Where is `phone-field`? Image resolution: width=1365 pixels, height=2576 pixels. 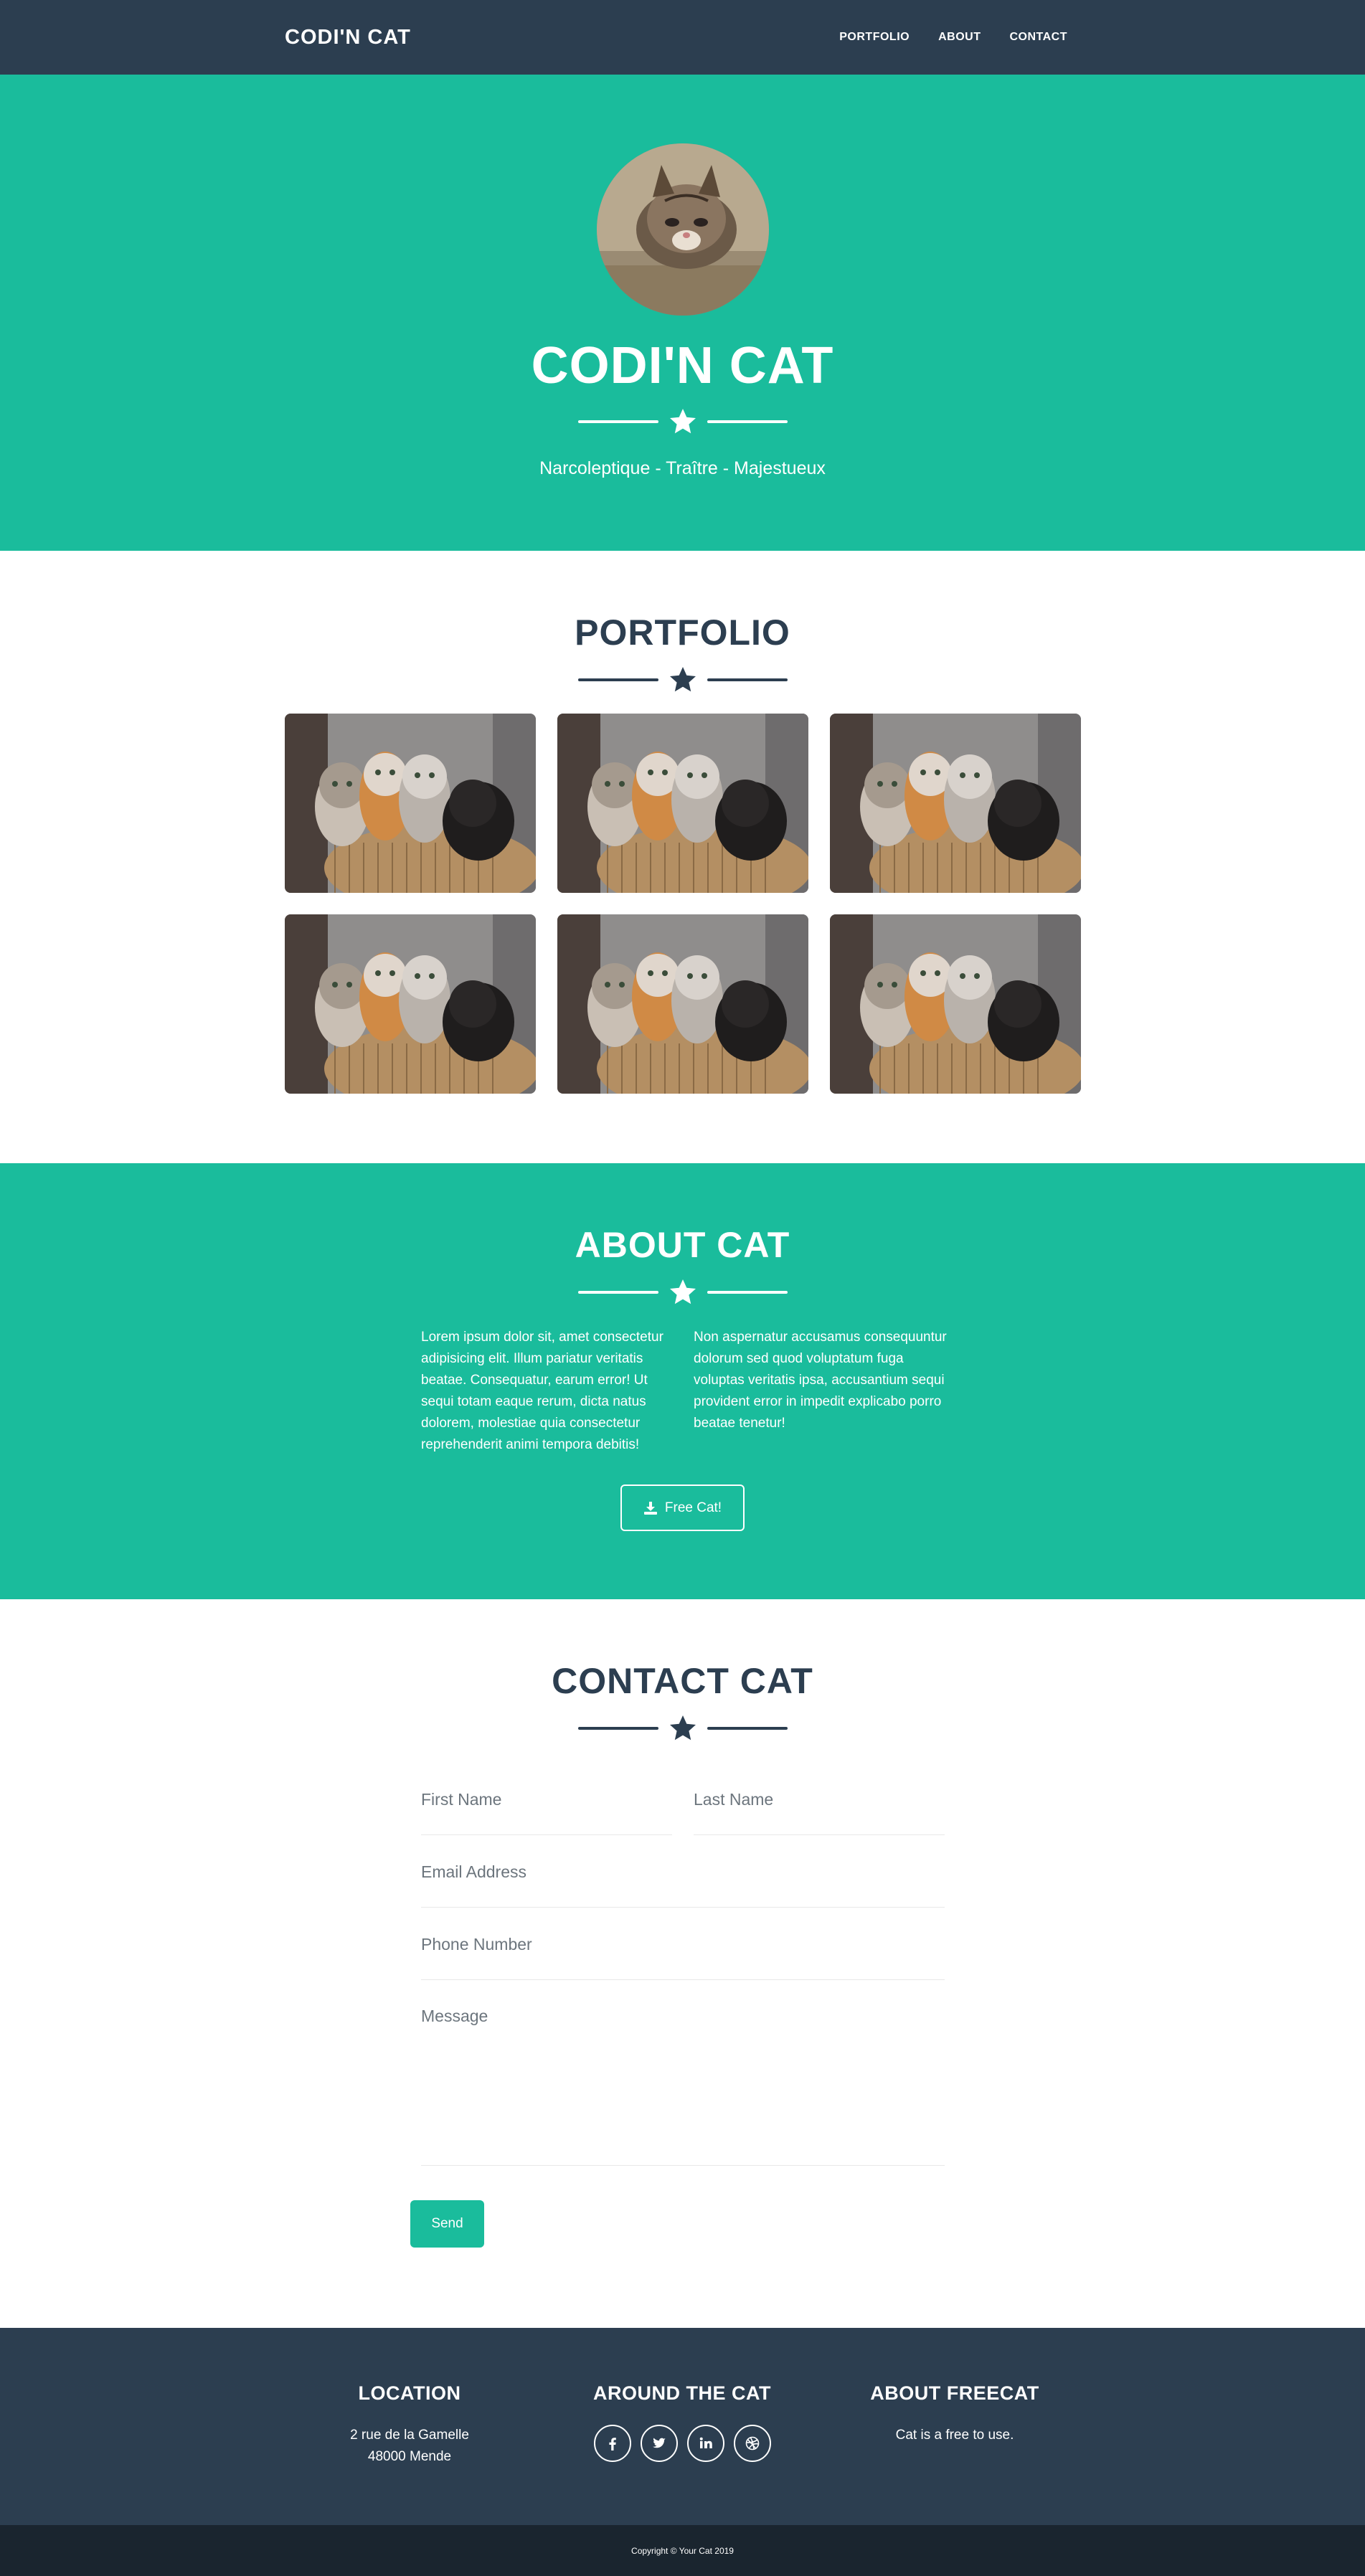
phone-field is located at coordinates (683, 1957).